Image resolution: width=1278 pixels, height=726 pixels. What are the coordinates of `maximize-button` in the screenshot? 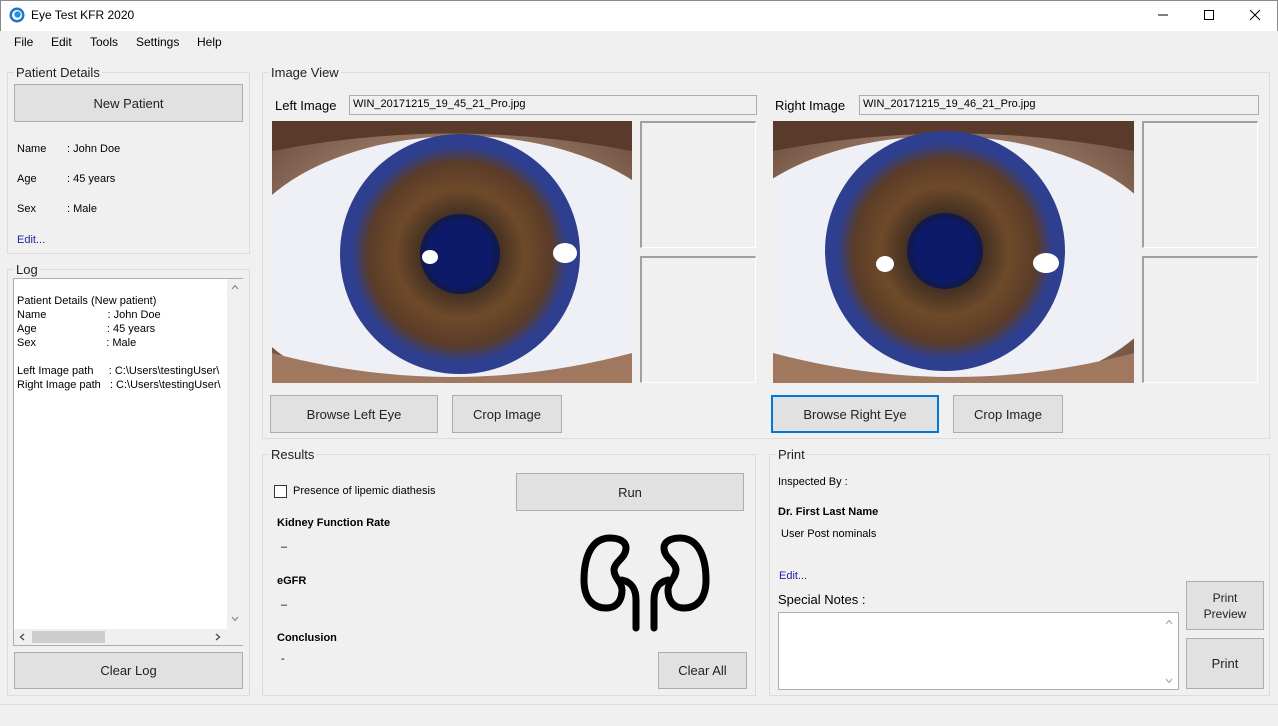 It's located at (1209, 15).